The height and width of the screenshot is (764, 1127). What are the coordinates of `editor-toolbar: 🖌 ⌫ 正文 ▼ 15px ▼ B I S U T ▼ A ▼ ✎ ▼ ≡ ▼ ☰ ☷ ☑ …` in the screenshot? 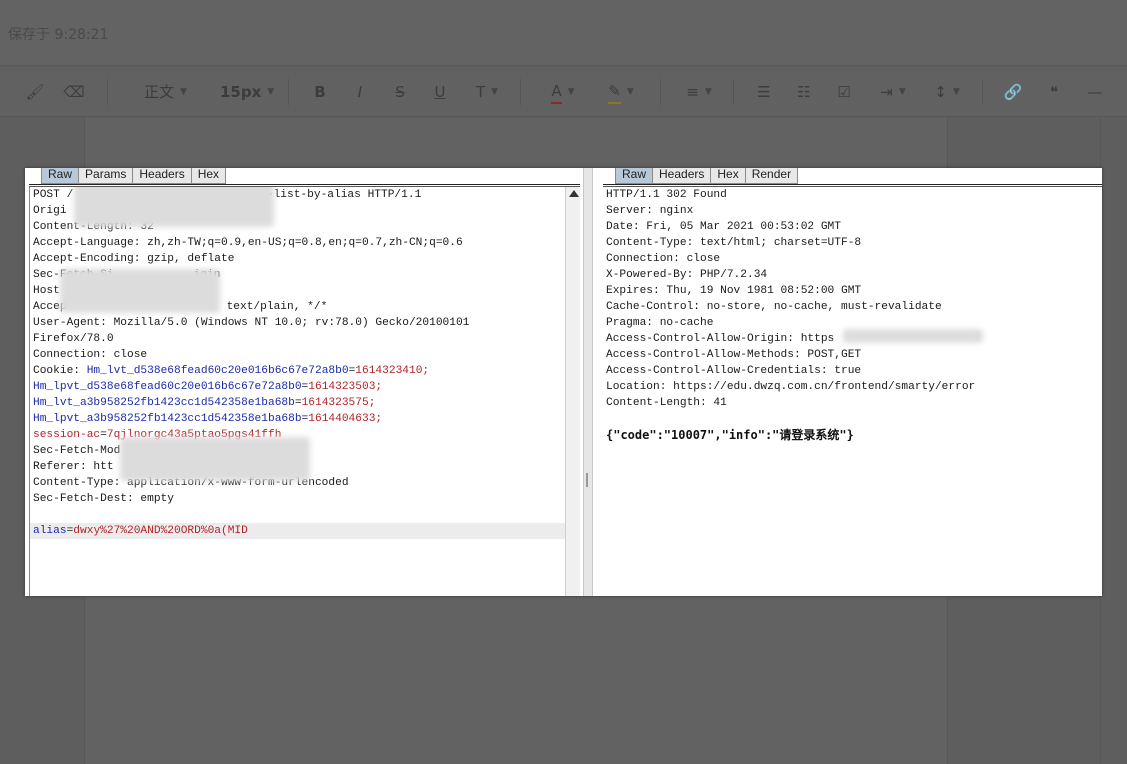 It's located at (563, 92).